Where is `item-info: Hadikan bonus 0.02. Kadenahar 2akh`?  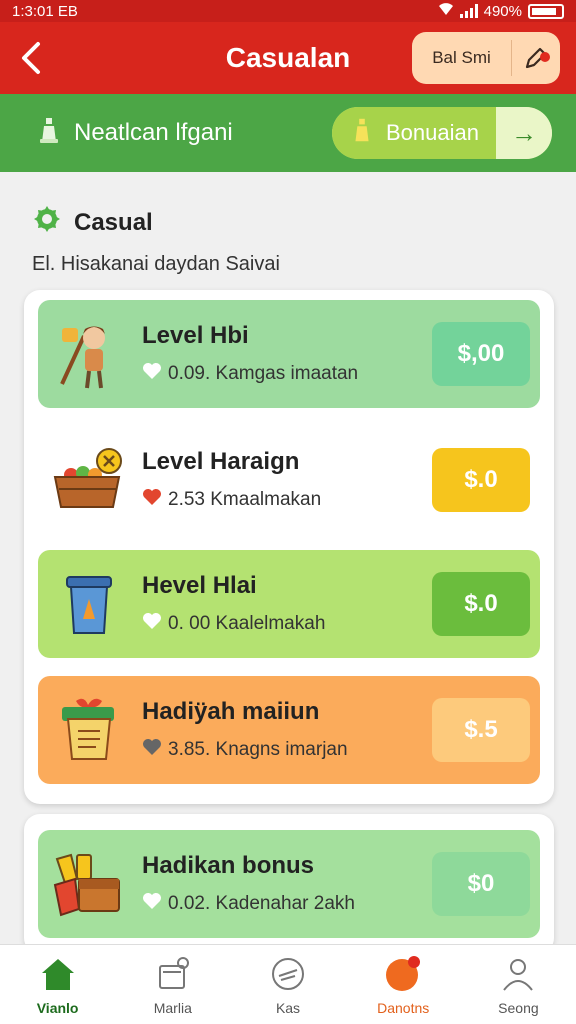 item-info: Hadikan bonus 0.02. Kadenahar 2akh is located at coordinates (283, 884).